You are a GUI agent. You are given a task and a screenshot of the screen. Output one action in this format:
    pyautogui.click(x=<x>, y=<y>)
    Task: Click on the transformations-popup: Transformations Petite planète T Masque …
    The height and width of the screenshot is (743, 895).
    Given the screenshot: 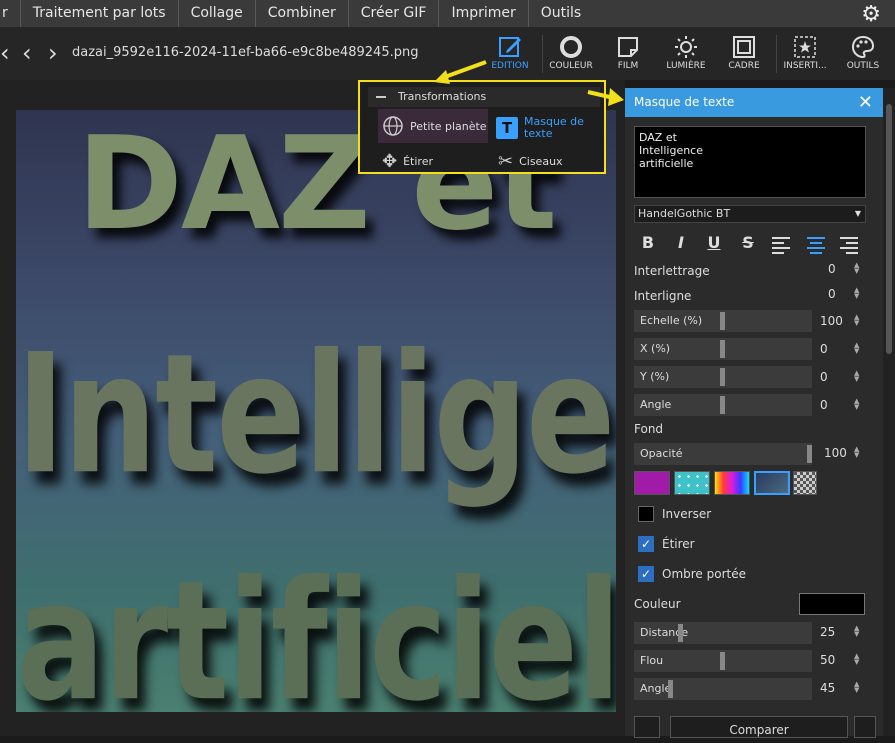 What is the action you would take?
    pyautogui.click(x=482, y=127)
    